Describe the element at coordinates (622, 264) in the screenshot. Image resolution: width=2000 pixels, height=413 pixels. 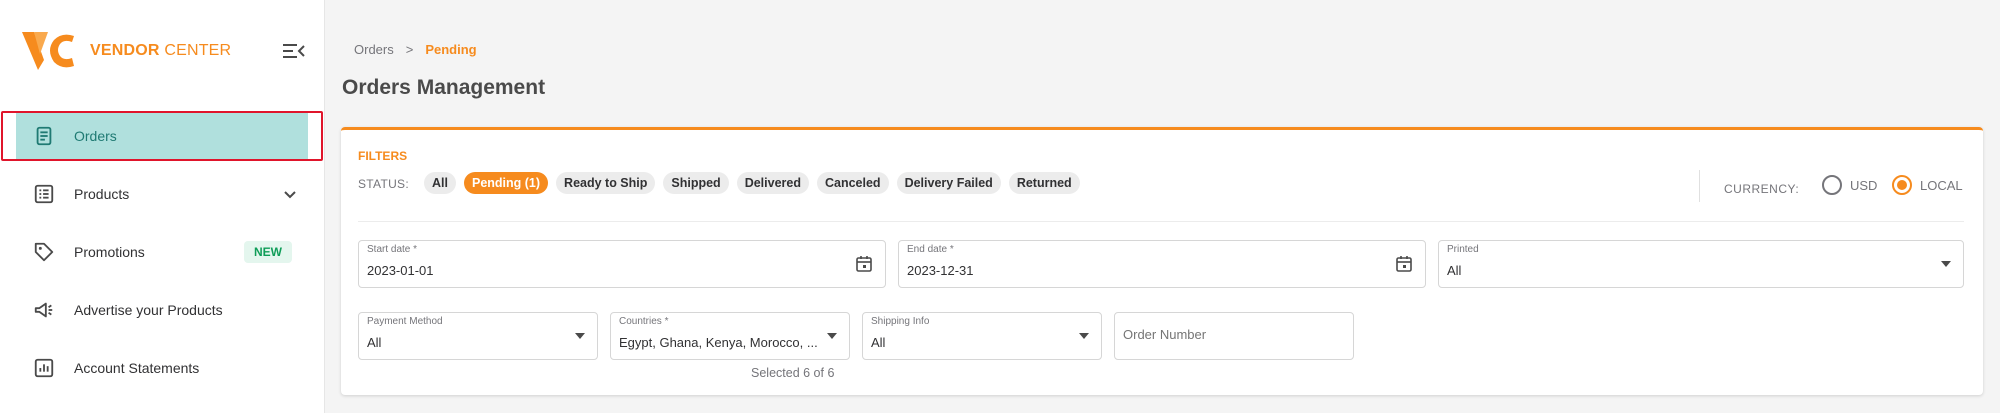
I see `start-date-field: Start date * 2023-01-01` at that location.